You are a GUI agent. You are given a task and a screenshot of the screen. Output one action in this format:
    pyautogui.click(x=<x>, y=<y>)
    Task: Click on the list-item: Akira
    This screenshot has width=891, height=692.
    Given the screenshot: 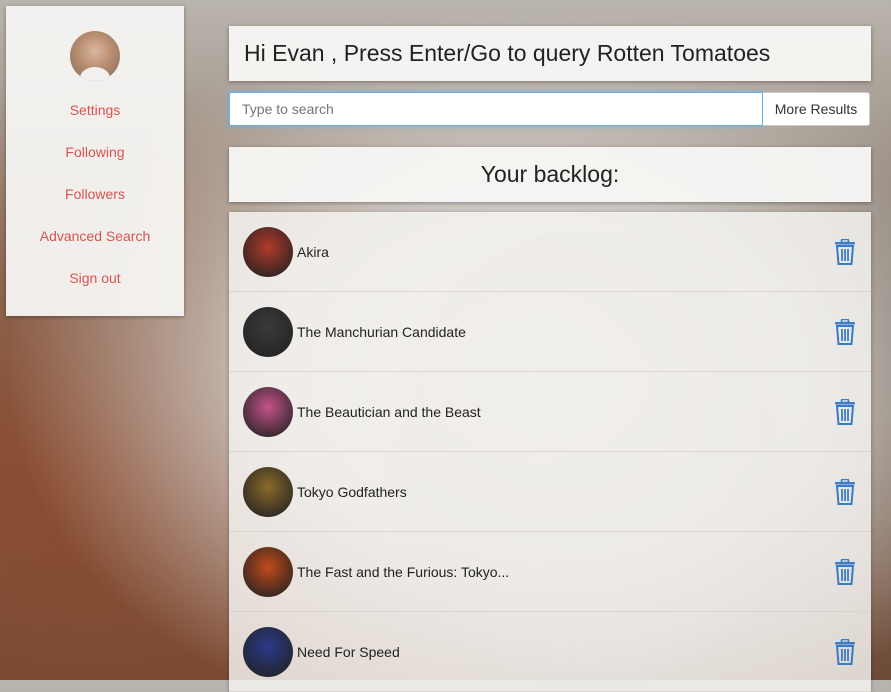 What is the action you would take?
    pyautogui.click(x=550, y=252)
    